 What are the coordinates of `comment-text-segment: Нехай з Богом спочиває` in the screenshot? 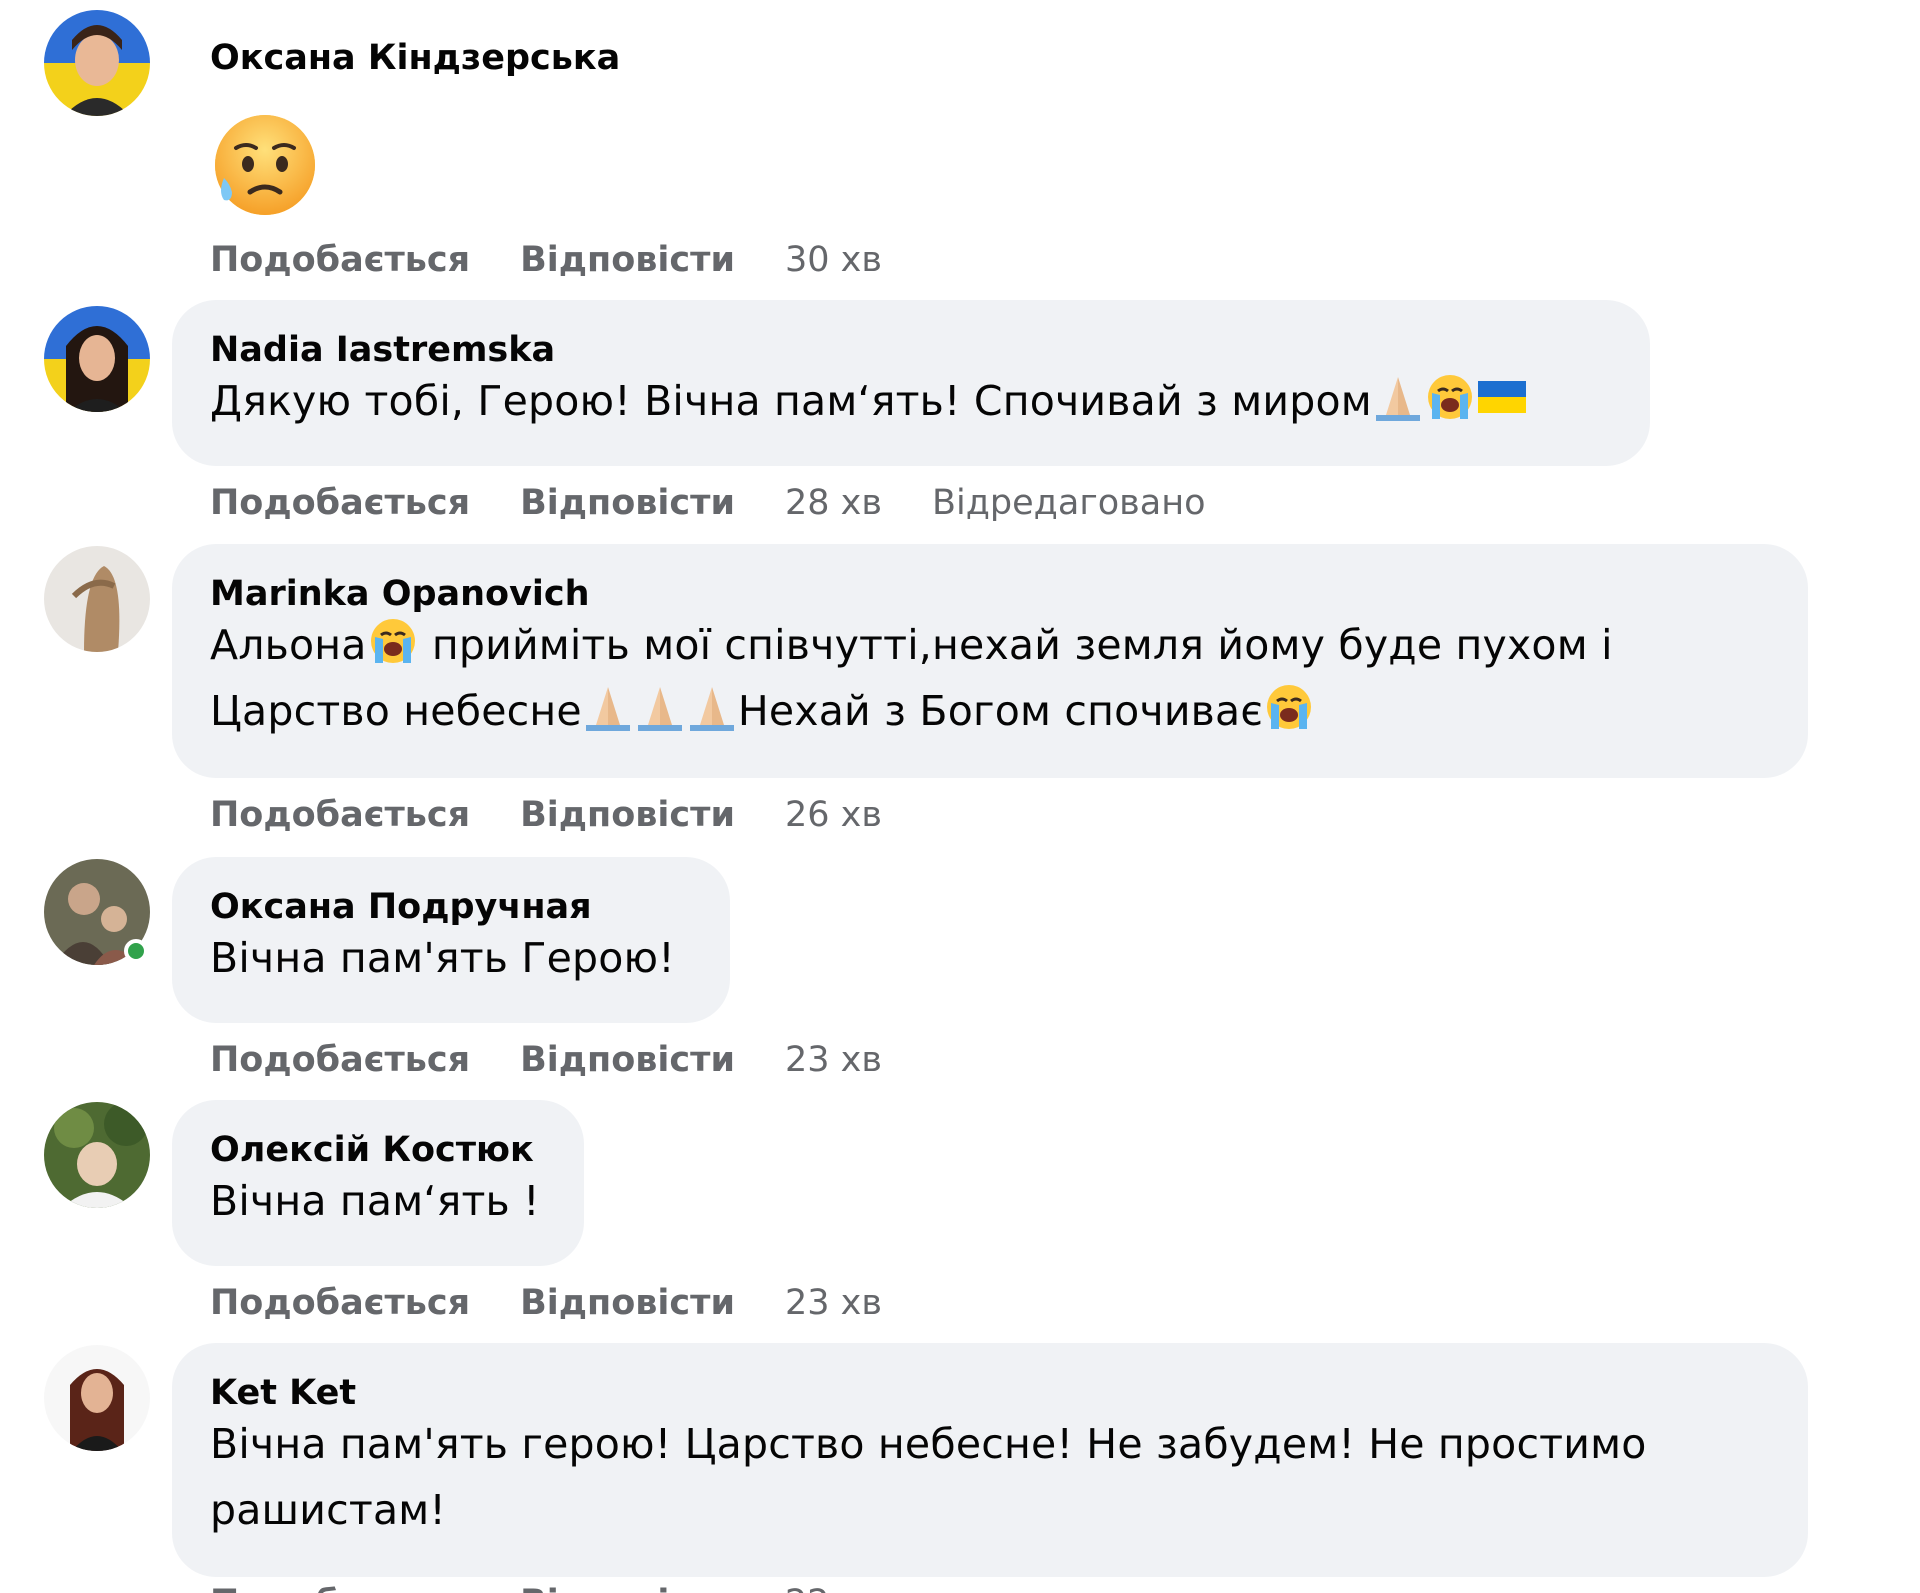 It's located at (1000, 711).